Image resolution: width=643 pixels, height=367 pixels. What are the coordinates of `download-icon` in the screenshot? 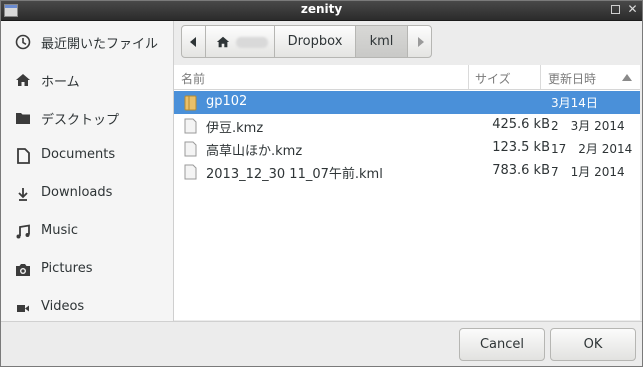 It's located at (23, 194).